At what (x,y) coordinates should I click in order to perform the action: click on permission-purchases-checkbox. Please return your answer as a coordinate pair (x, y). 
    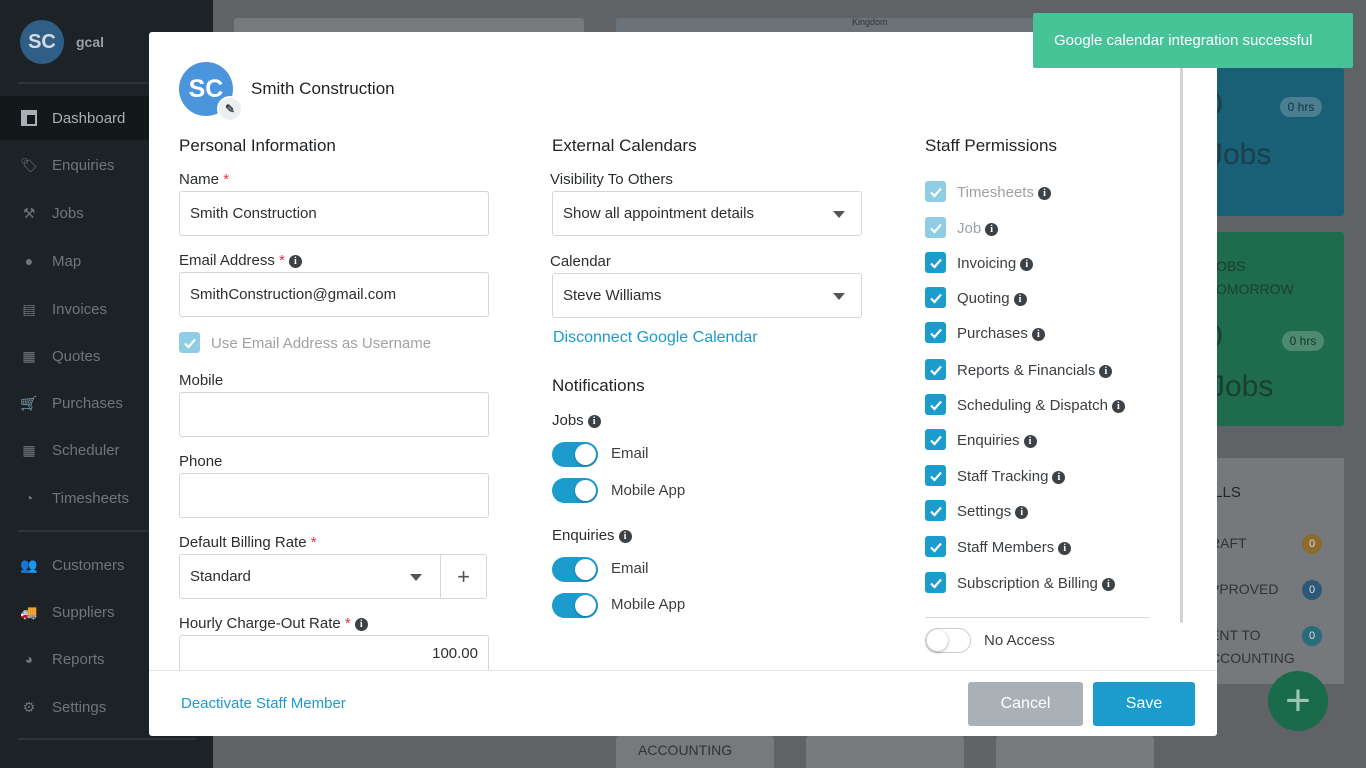
    Looking at the image, I should click on (935, 332).